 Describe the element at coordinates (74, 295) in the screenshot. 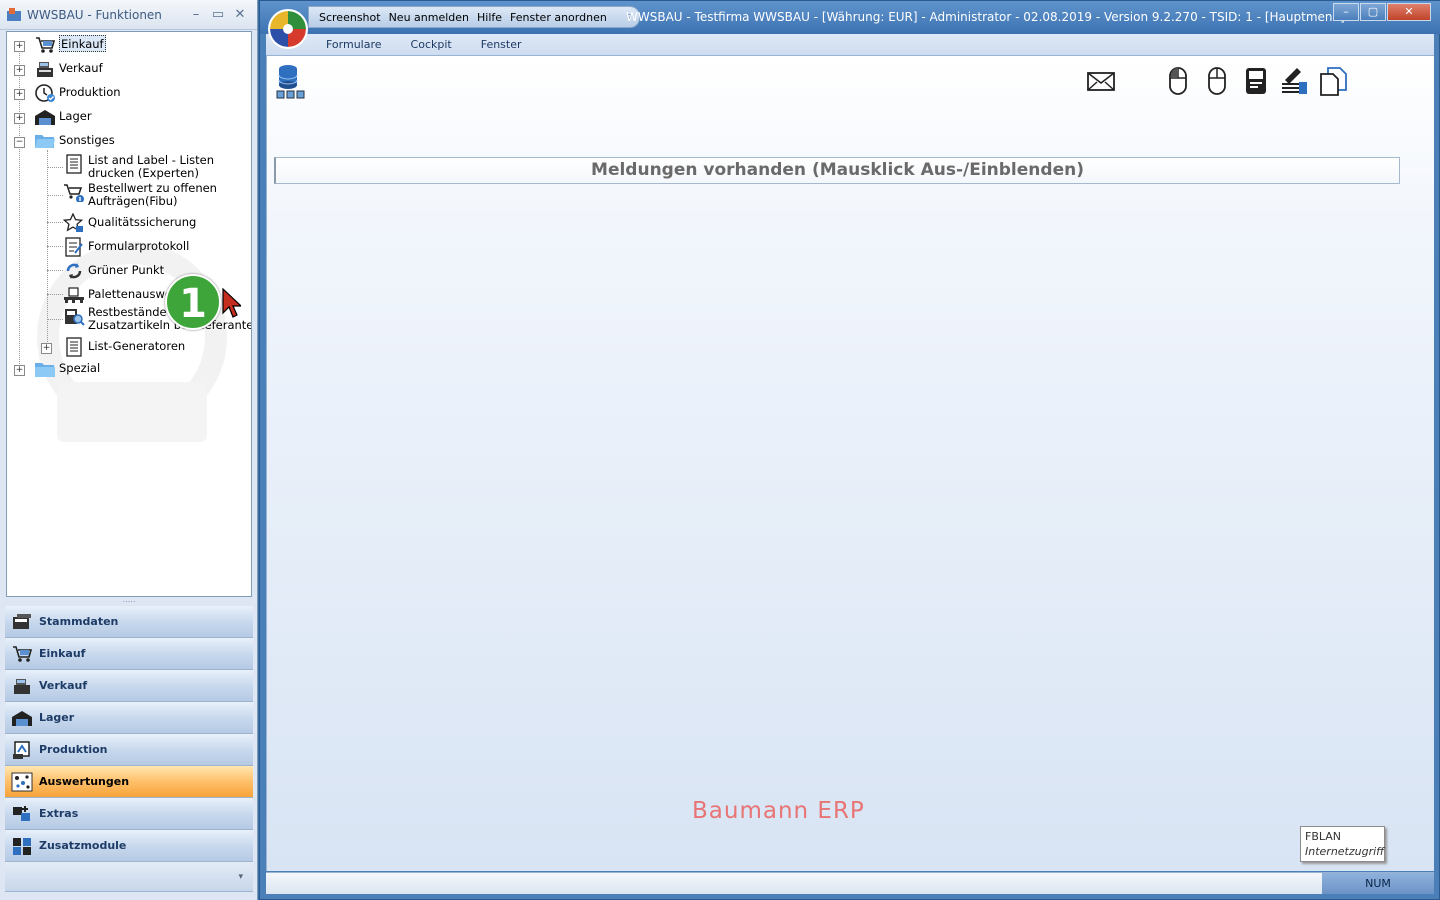

I see `pallet-icon` at that location.